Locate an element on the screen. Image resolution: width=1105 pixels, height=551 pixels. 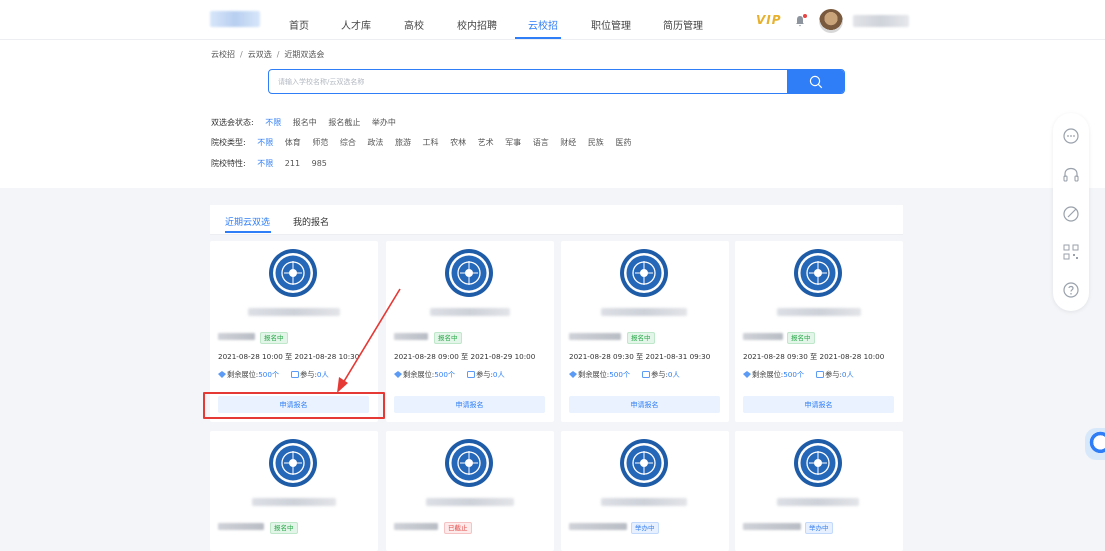
filter-type-option: 财经 is located at coordinates (568, 142).